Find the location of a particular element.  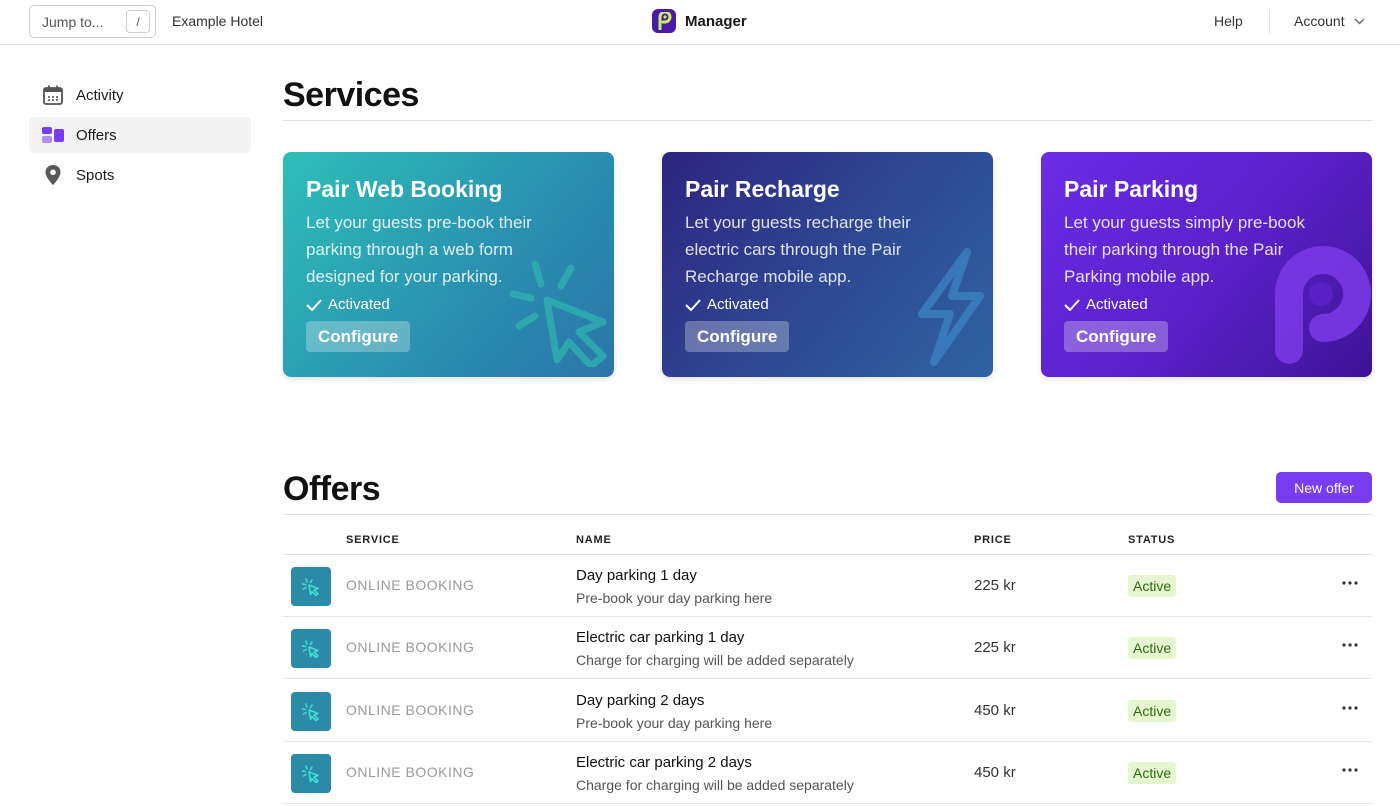

service-card-title: Pair Web Booking is located at coordinates (404, 189).